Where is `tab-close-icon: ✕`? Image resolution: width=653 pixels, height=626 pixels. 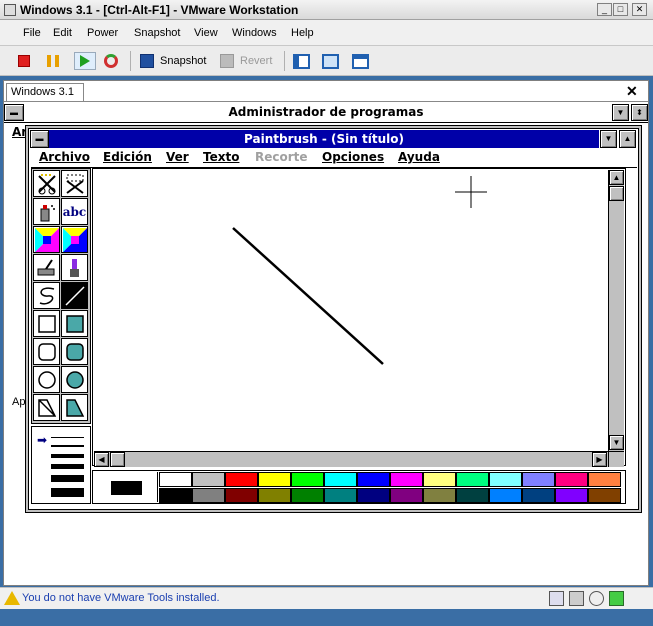
tab-close-icon: ✕ is located at coordinates (632, 91).